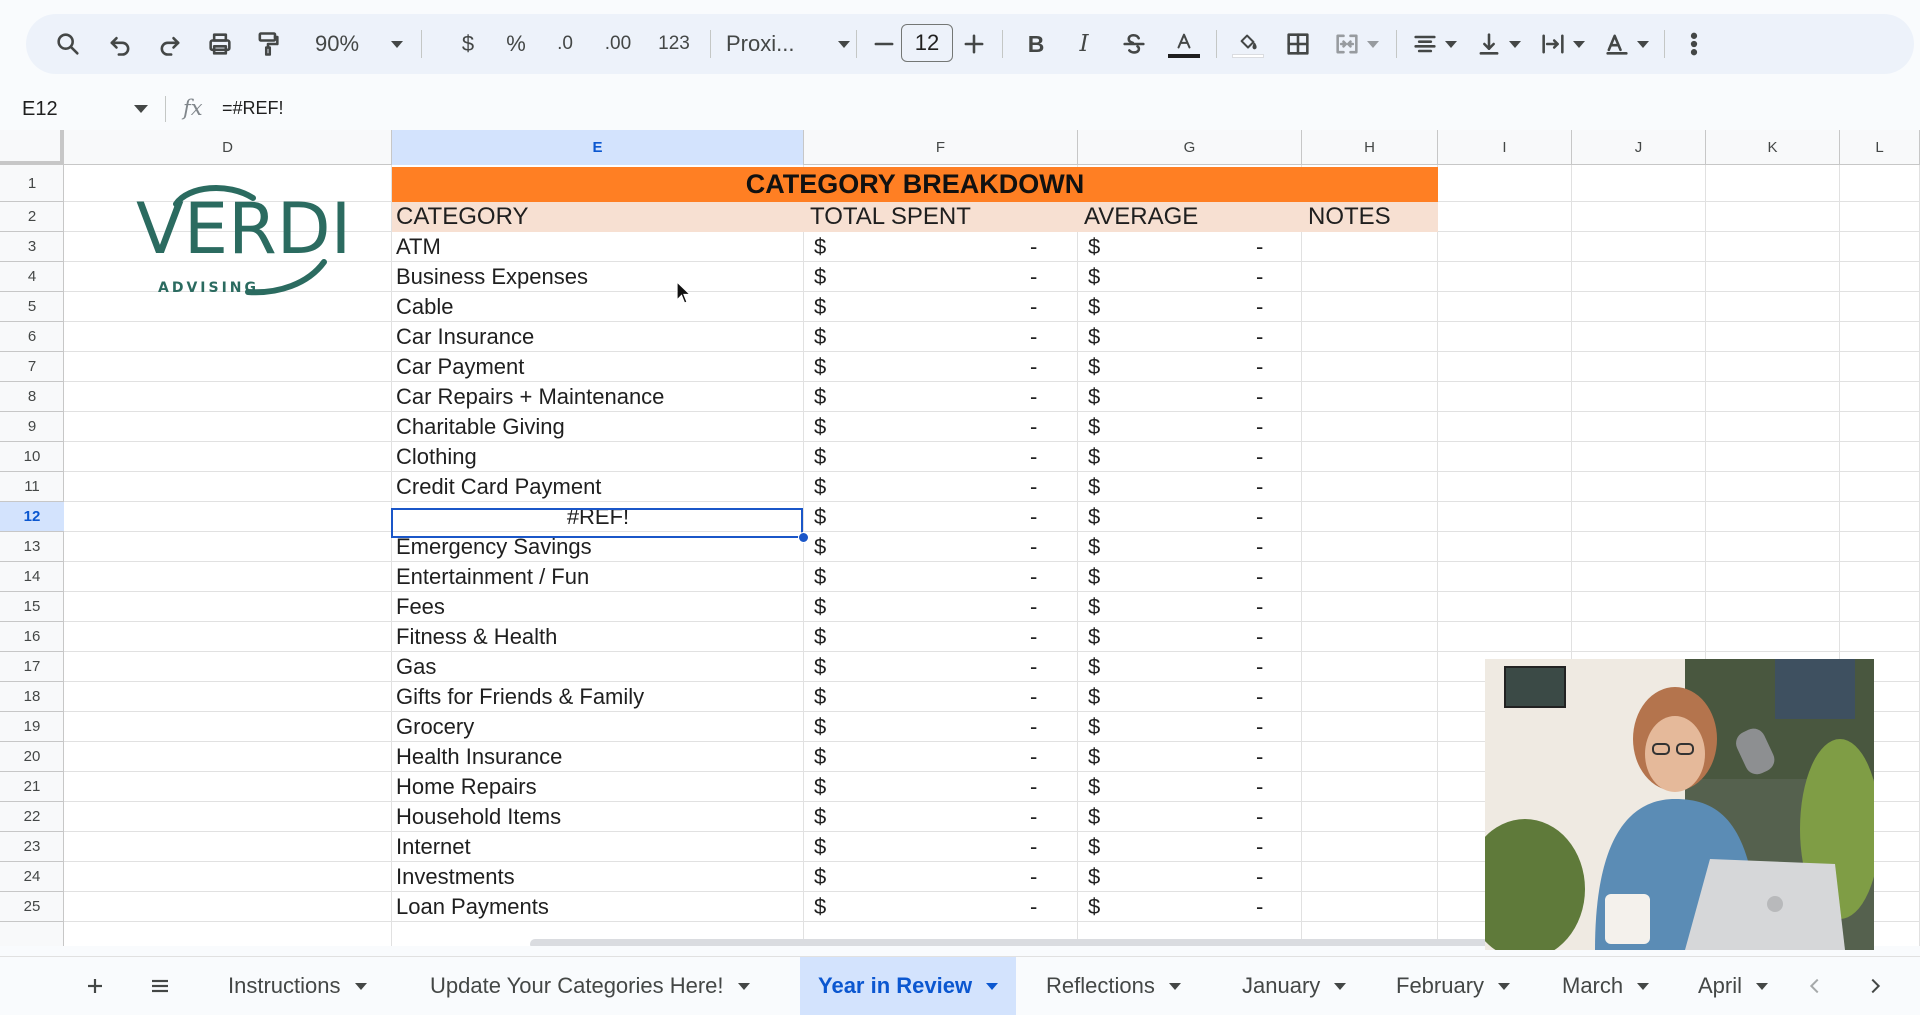  I want to click on category-cell: Entertainment / Fun, so click(598, 577).